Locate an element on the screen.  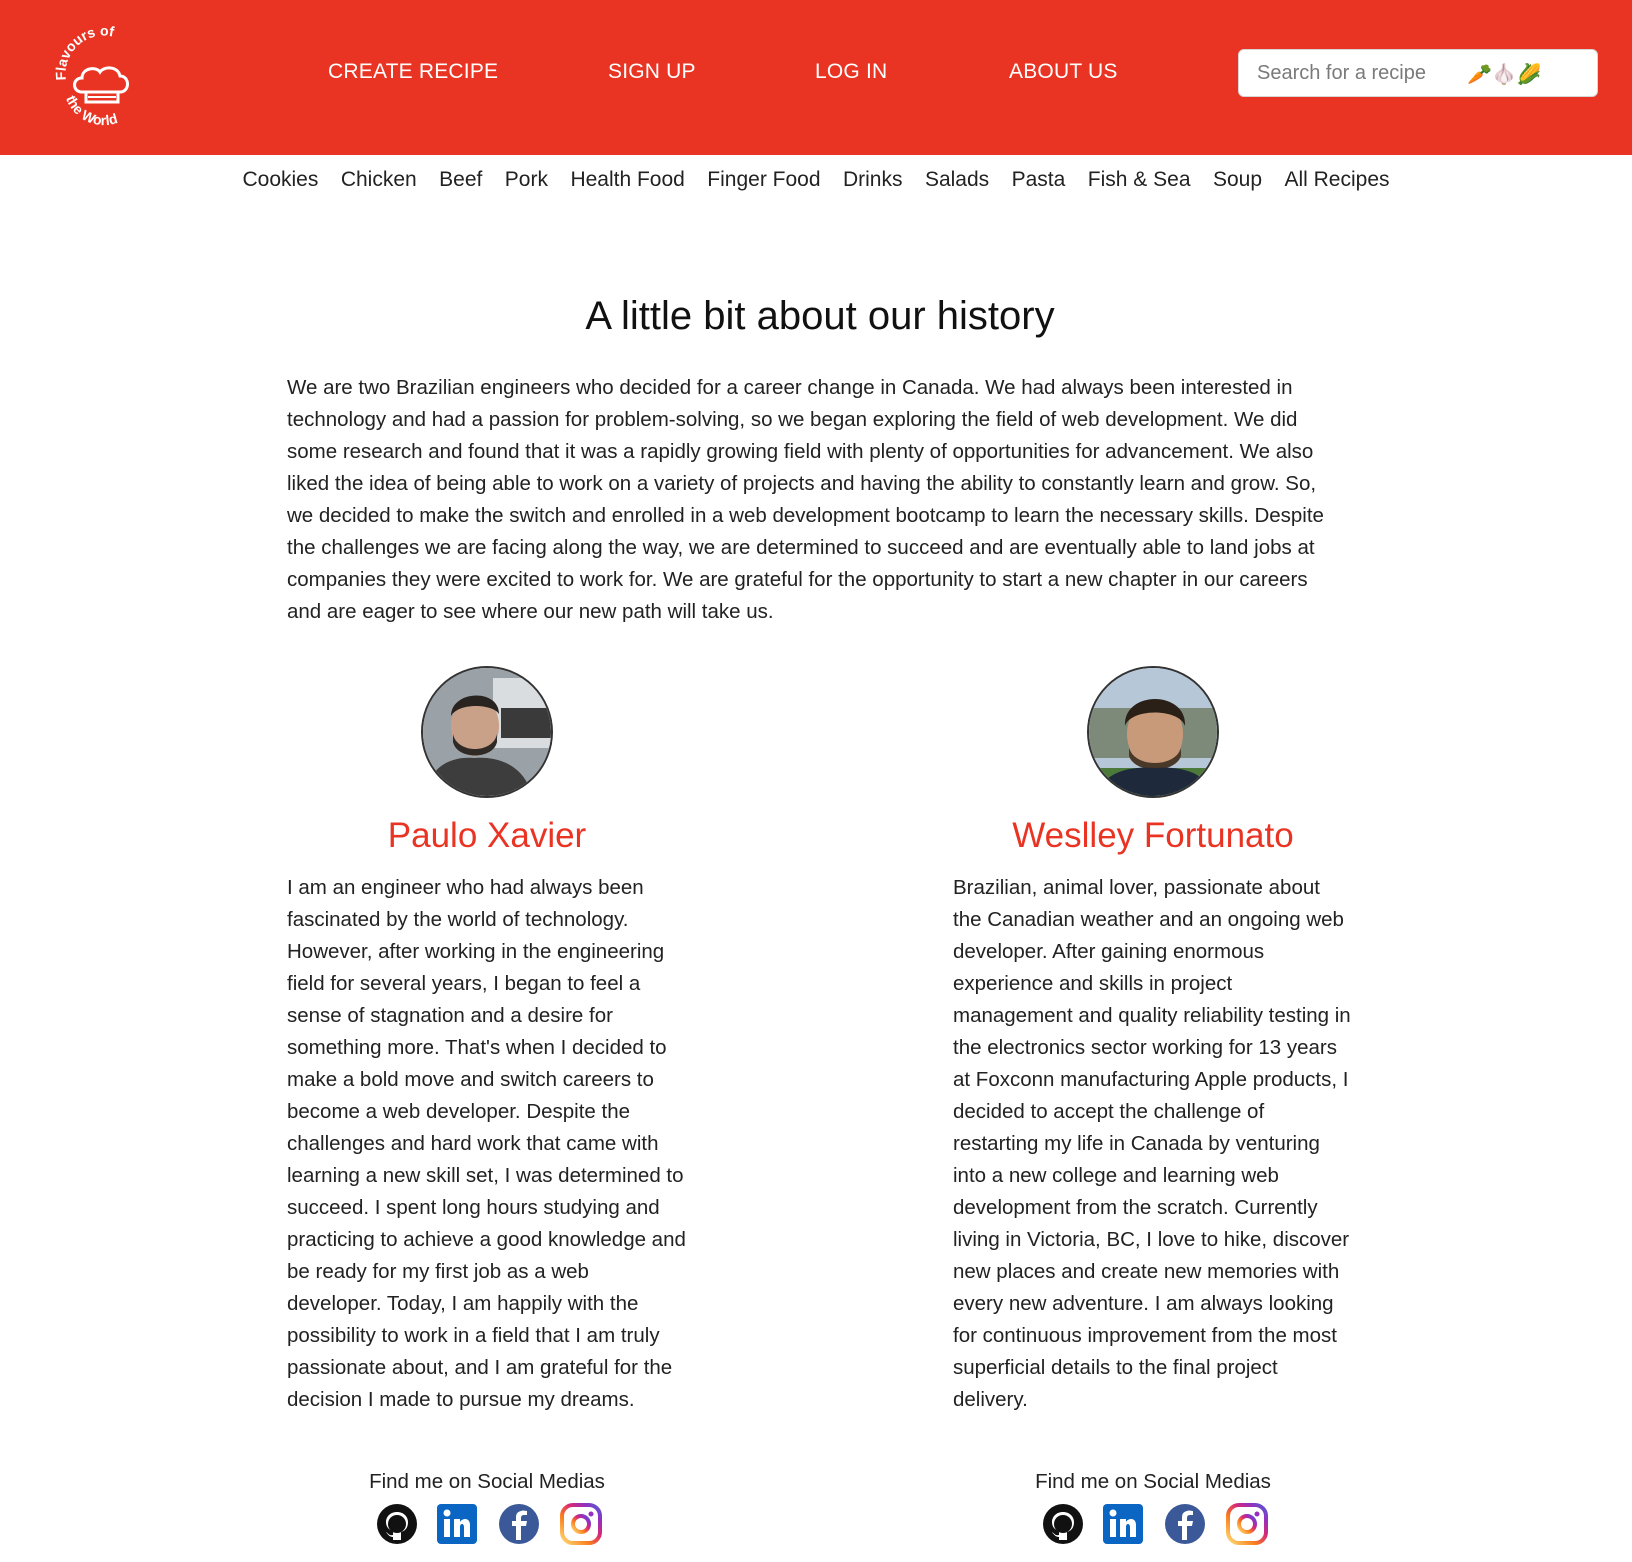
category-drinks: Drinks is located at coordinates (873, 180).